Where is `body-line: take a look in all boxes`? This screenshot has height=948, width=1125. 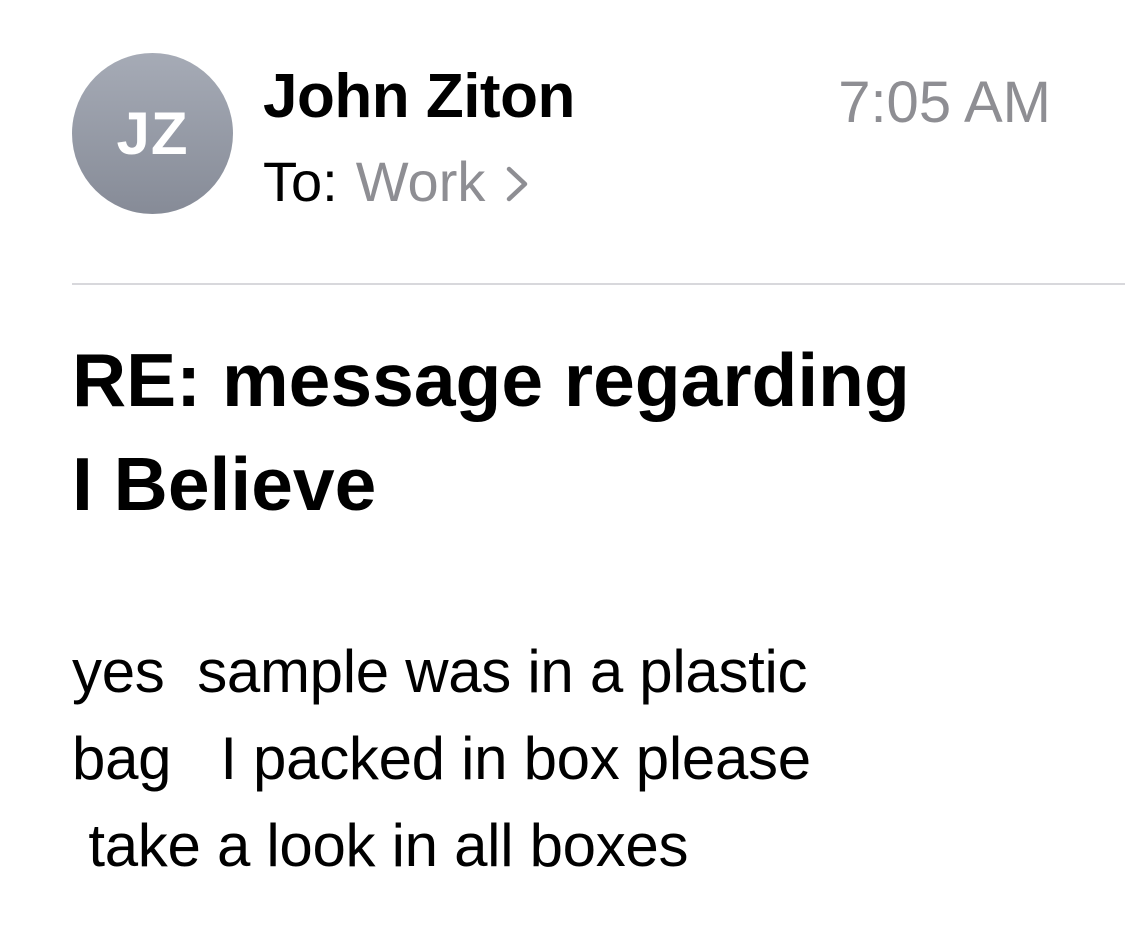 body-line: take a look in all boxes is located at coordinates (380, 845).